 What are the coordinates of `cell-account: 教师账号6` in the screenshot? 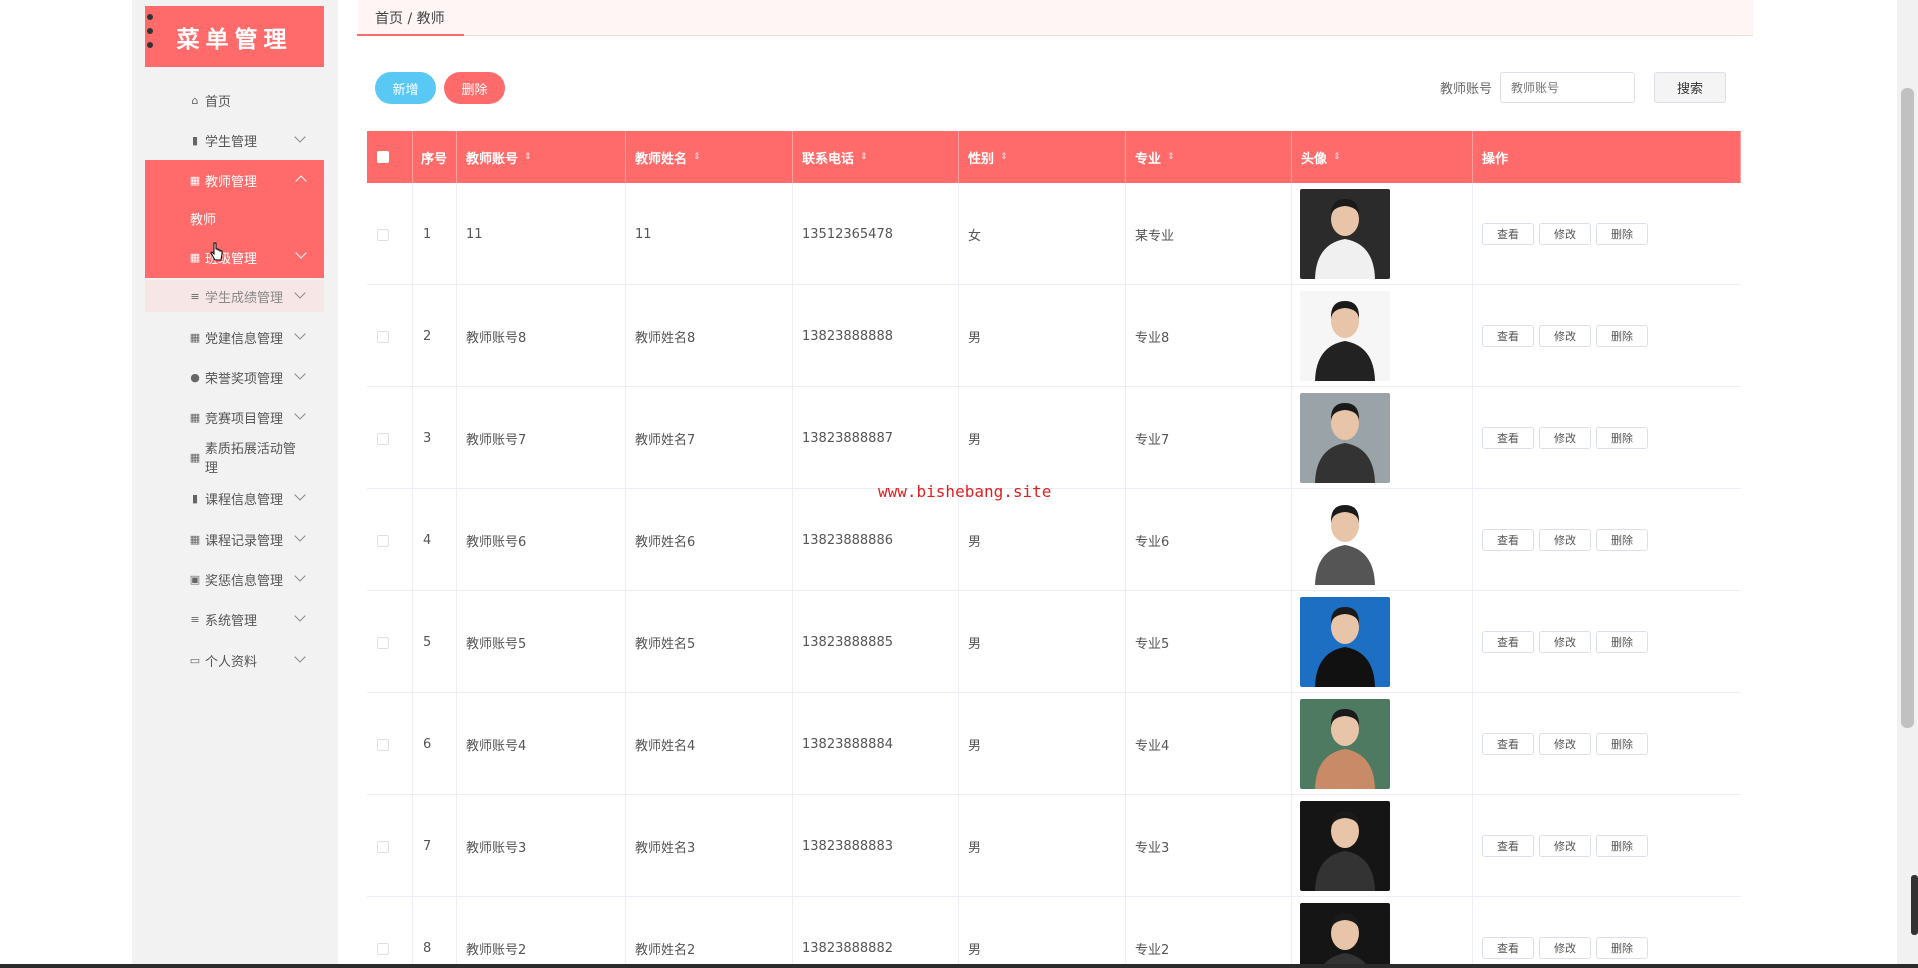 It's located at (541, 540).